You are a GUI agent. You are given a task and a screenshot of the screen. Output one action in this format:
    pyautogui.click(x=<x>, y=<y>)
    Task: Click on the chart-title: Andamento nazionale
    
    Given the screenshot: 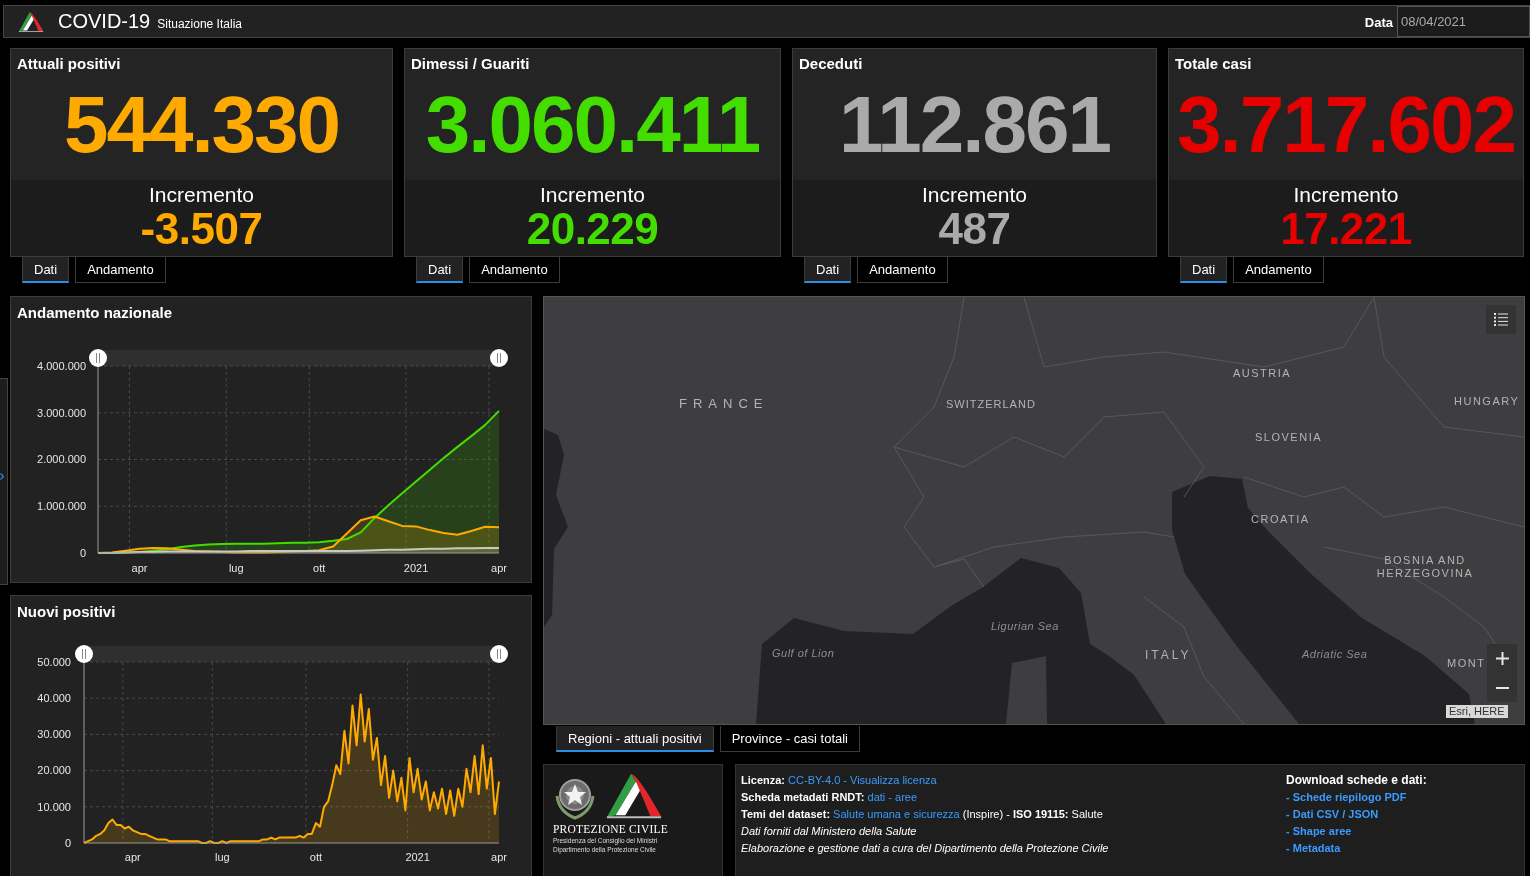 What is the action you would take?
    pyautogui.click(x=95, y=313)
    